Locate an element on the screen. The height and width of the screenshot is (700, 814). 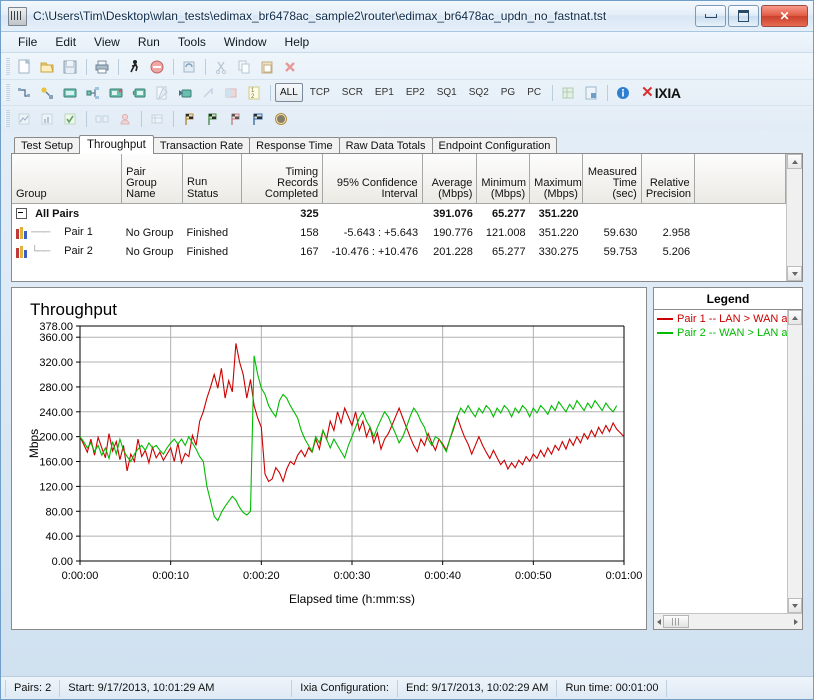
collapse-icon is located at coordinates (21, 214).